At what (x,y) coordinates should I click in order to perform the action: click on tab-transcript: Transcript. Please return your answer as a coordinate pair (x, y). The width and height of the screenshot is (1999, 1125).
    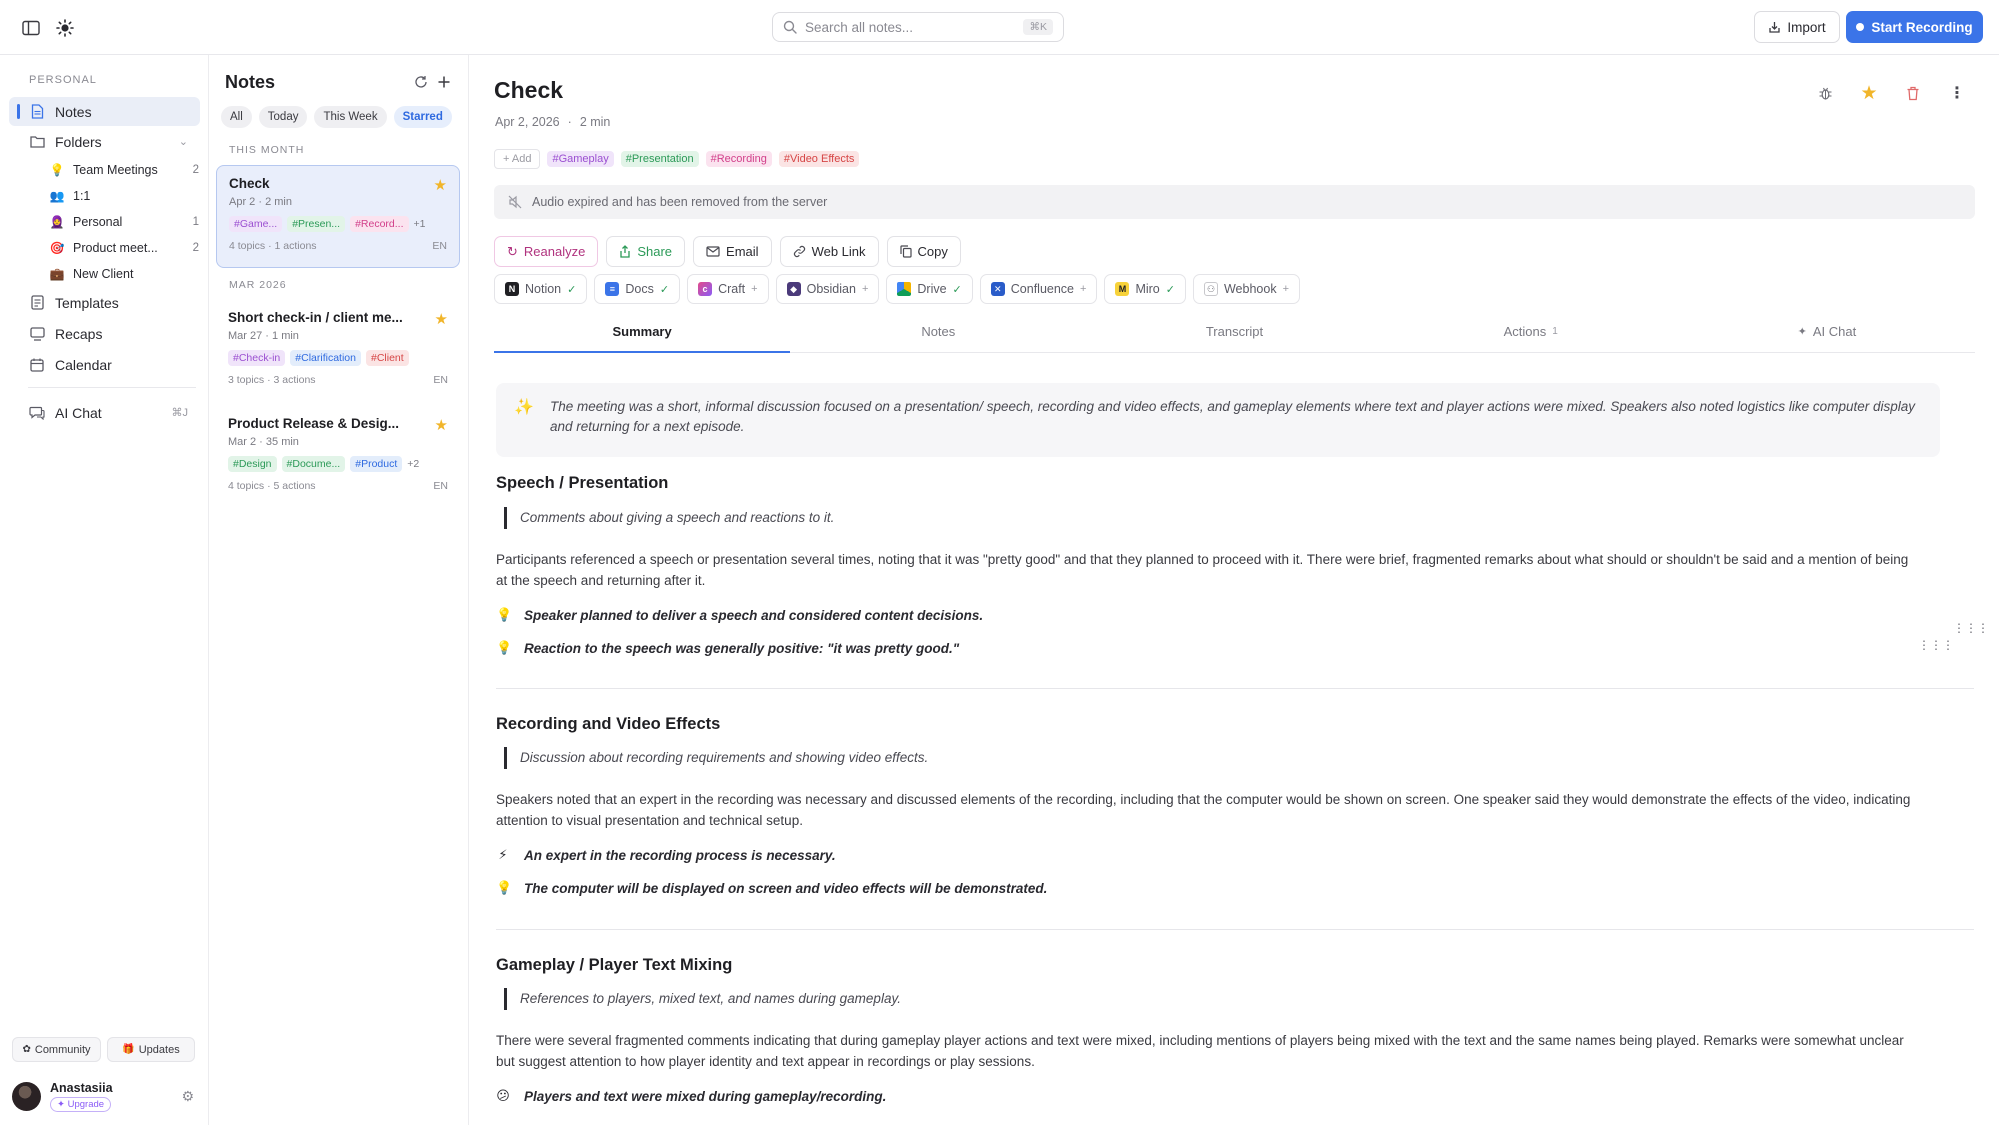
    Looking at the image, I should click on (1234, 331).